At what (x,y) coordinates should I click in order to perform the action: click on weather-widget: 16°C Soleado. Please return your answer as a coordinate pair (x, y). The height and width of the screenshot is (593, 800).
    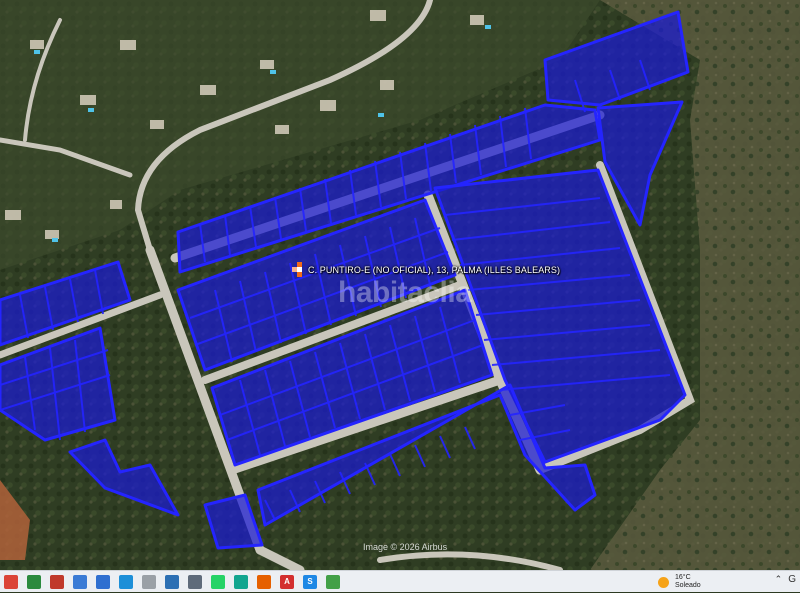
    Looking at the image, I should click on (679, 582).